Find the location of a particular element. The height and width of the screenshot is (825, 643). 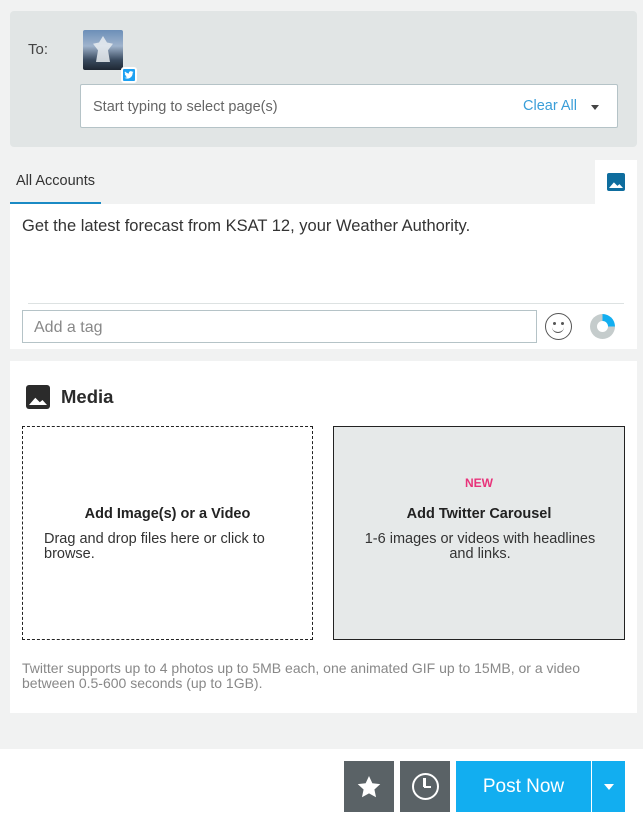

character-count-ring is located at coordinates (602, 326).